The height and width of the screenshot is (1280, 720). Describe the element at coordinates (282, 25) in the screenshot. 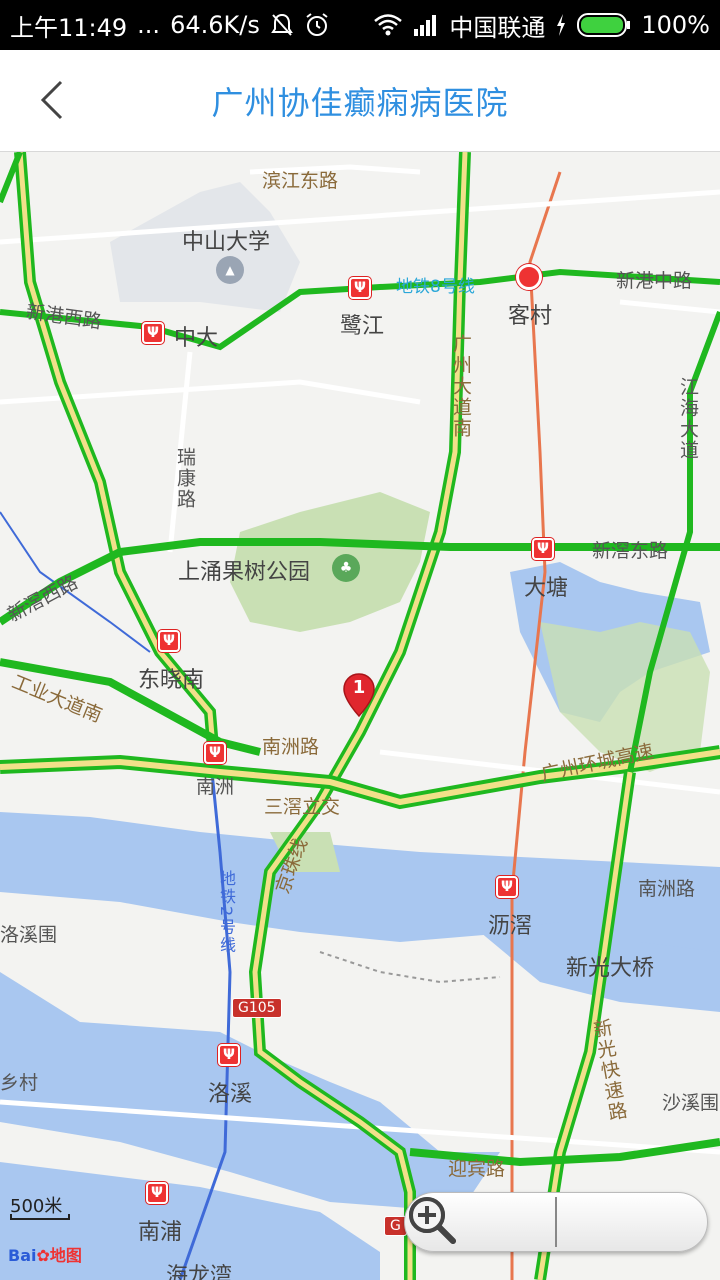

I see `mute-icon` at that location.